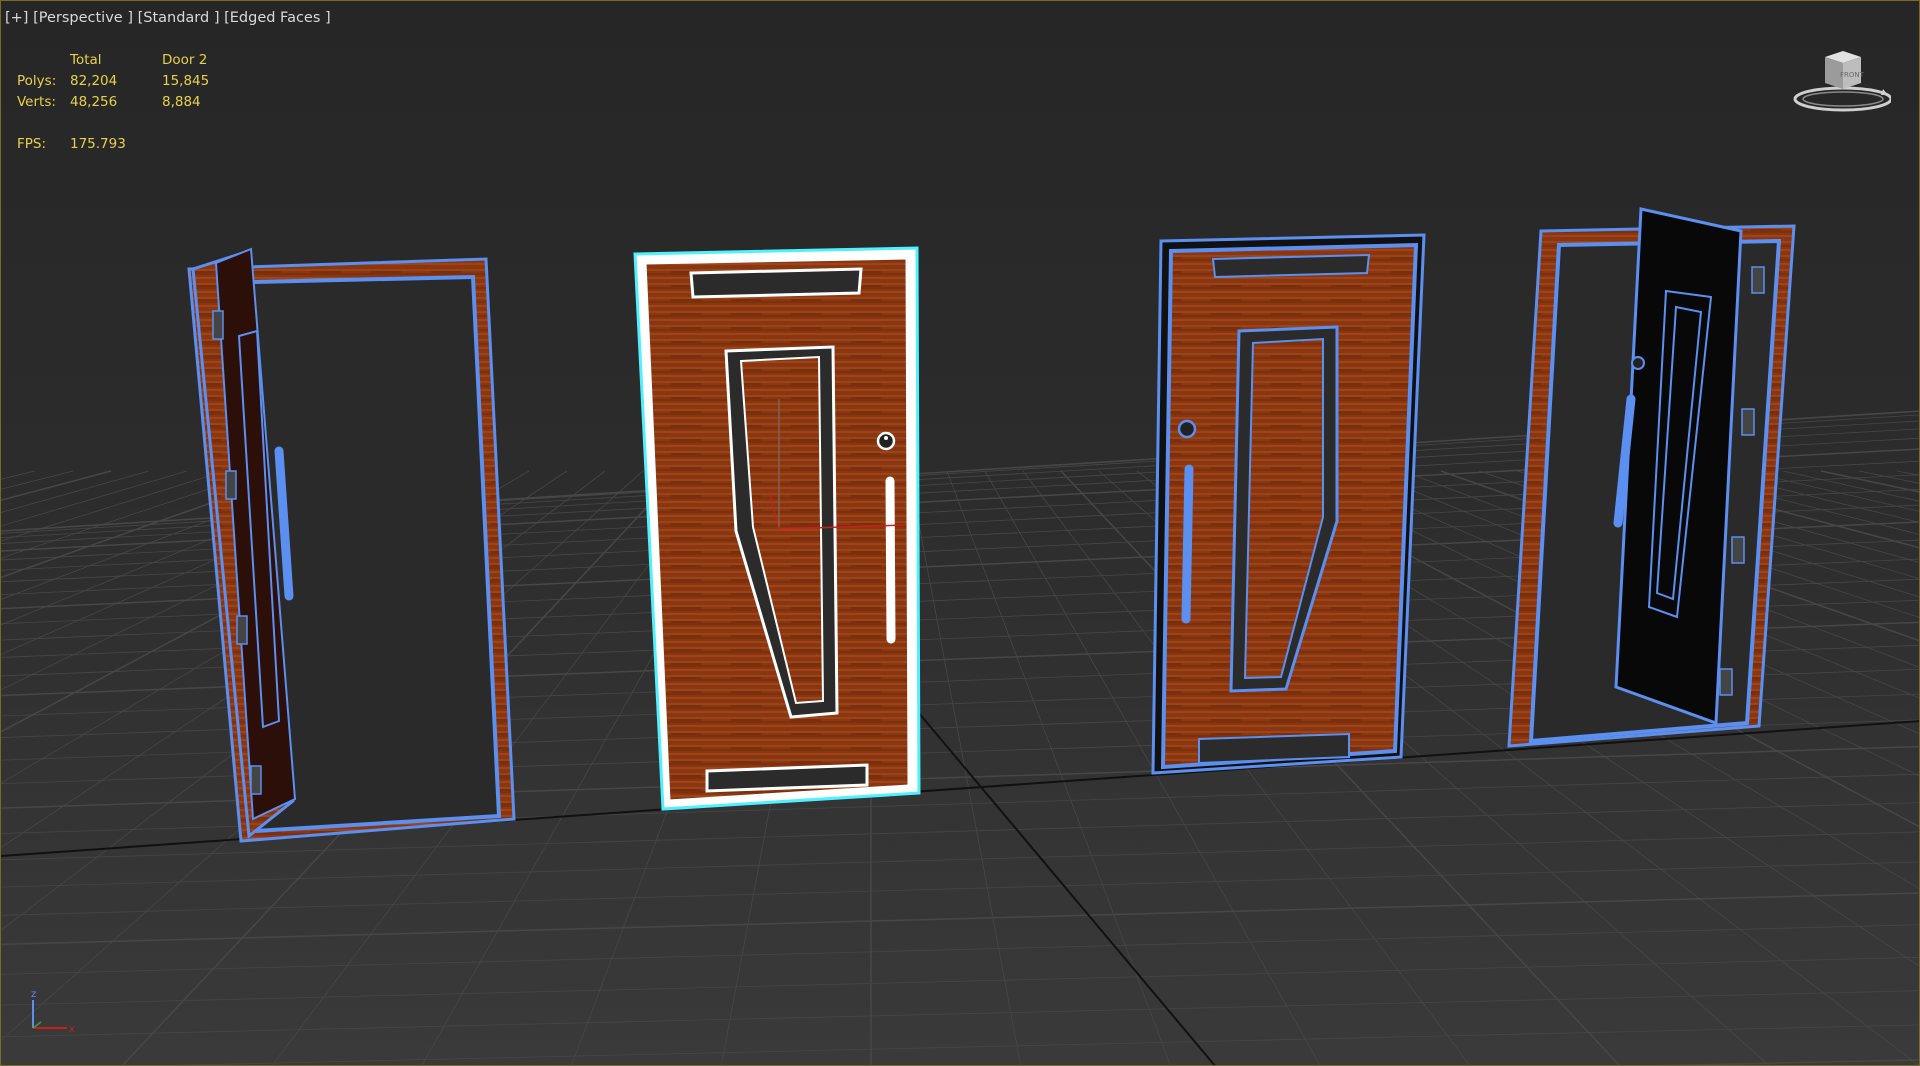 The image size is (1920, 1066). What do you see at coordinates (1187, 429) in the screenshot?
I see `door-3-lock-icon` at bounding box center [1187, 429].